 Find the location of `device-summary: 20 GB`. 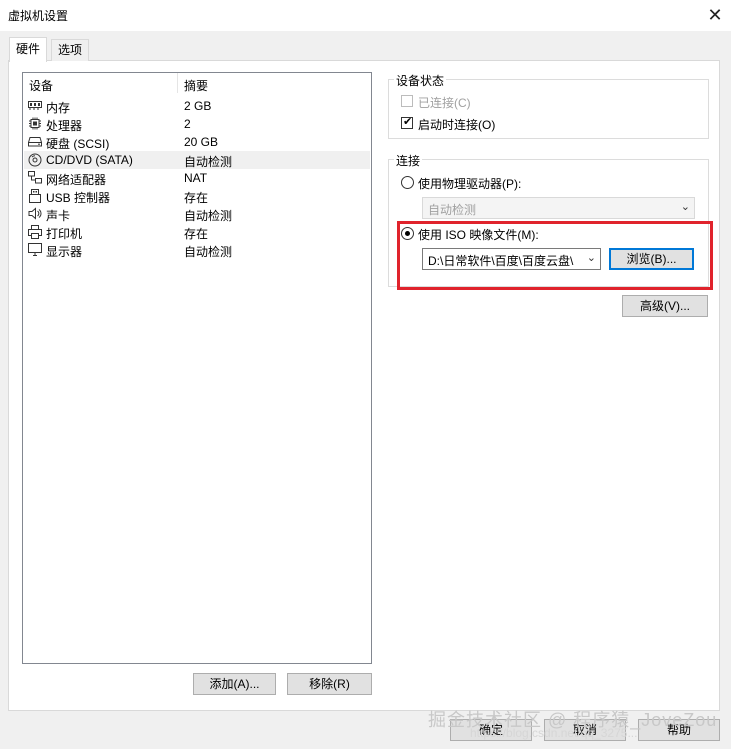

device-summary: 20 GB is located at coordinates (201, 142).